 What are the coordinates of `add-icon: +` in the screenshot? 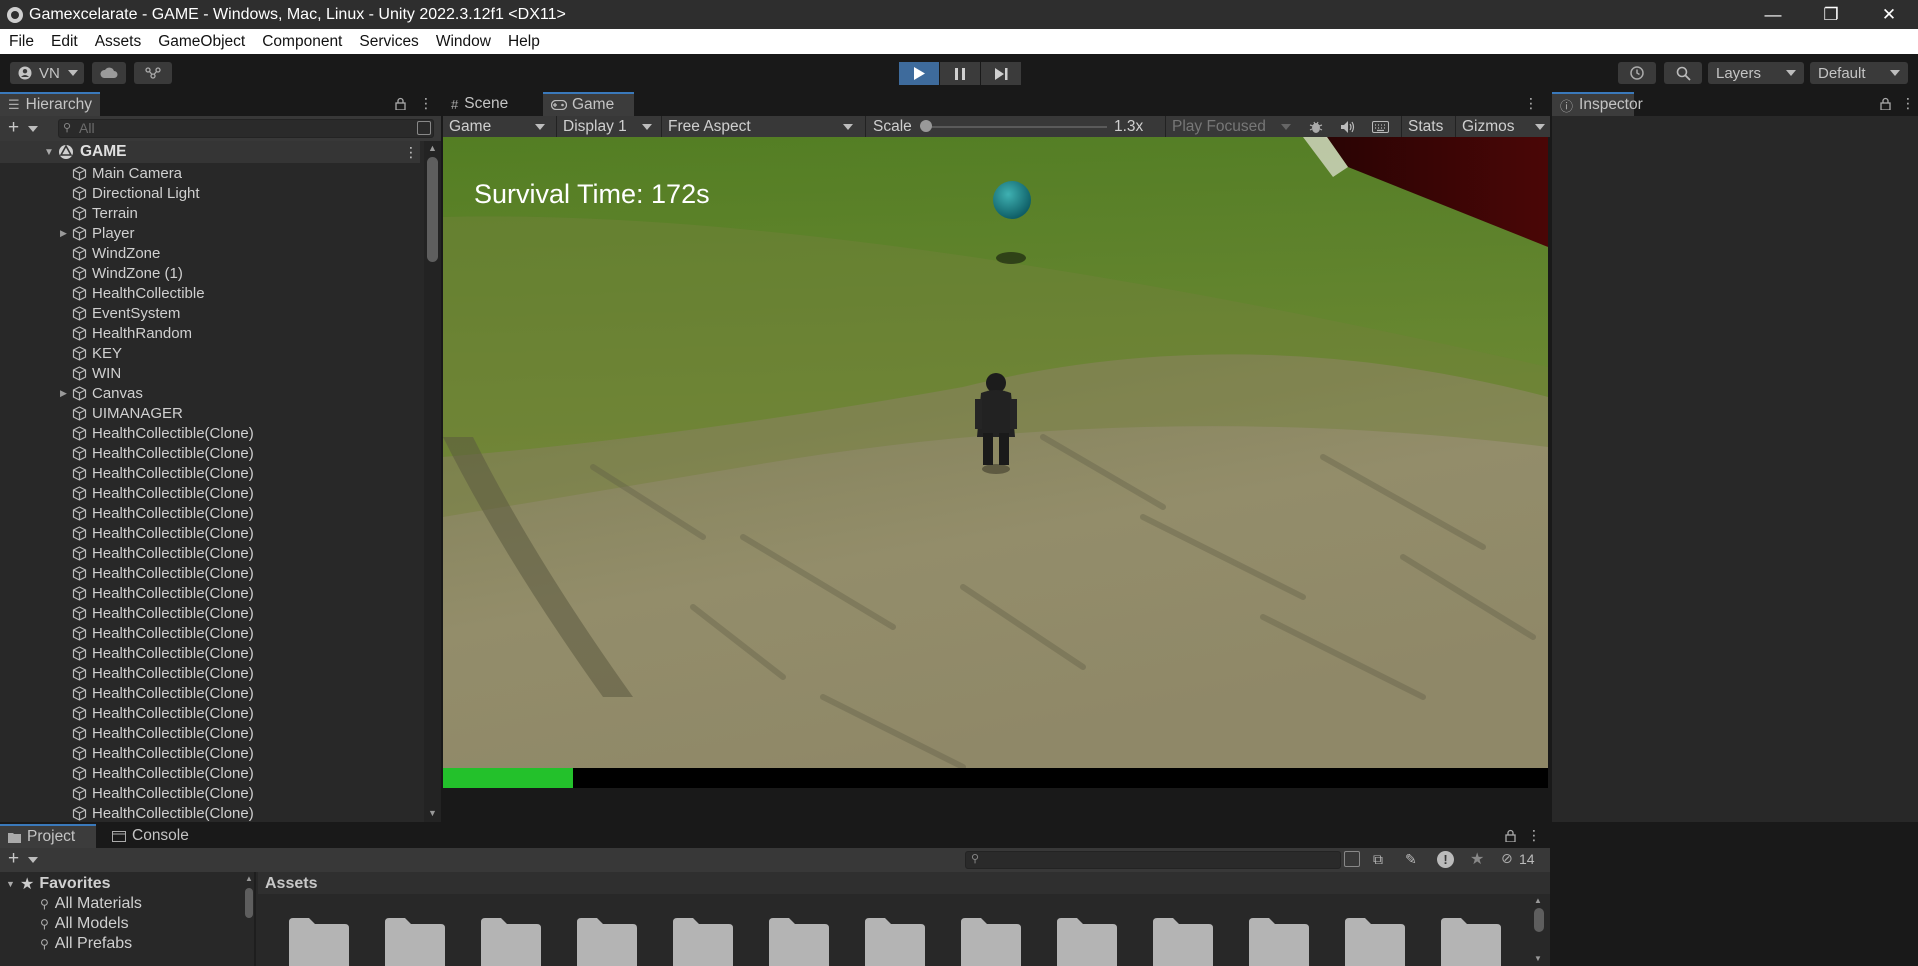 It's located at (13, 128).